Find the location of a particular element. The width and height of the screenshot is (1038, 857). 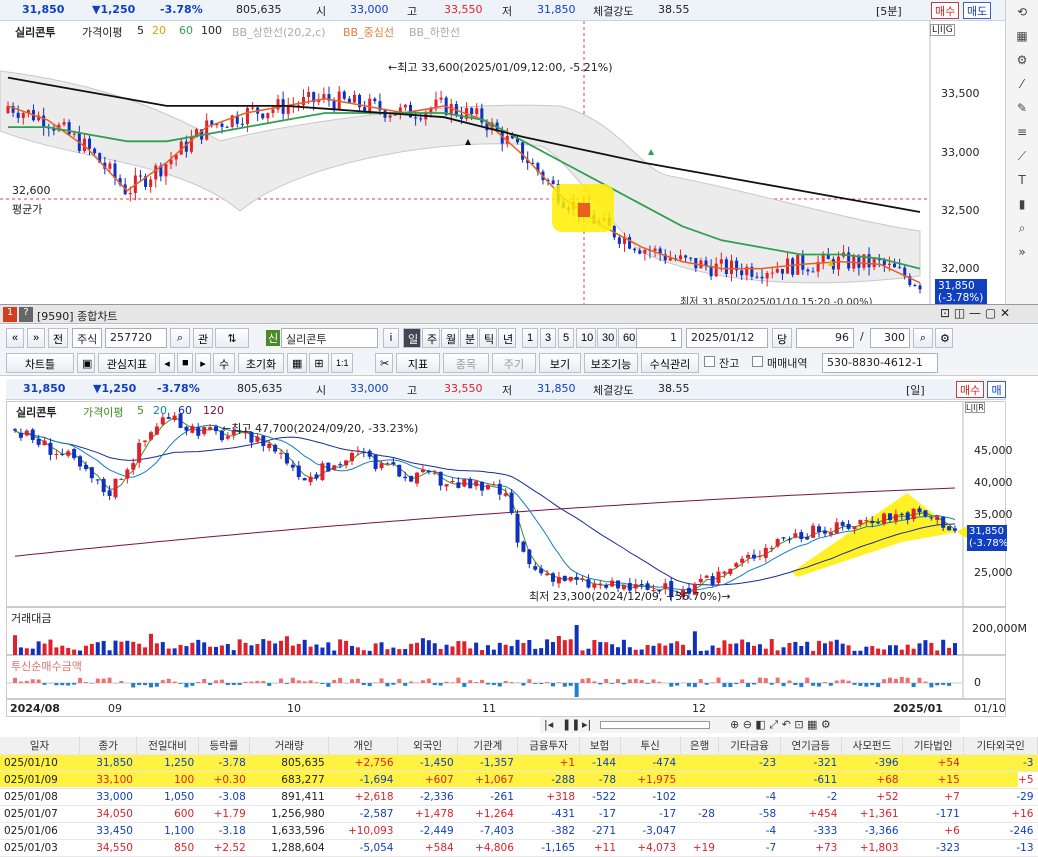

account-select: 530-8830-4612-1 is located at coordinates (880, 363).